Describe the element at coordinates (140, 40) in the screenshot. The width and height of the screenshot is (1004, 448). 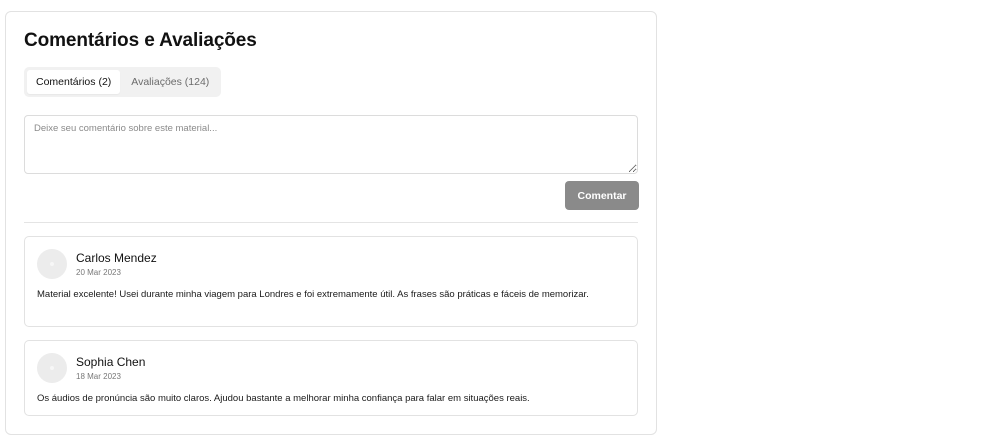
I see `section-title: Comentários e Avaliações` at that location.